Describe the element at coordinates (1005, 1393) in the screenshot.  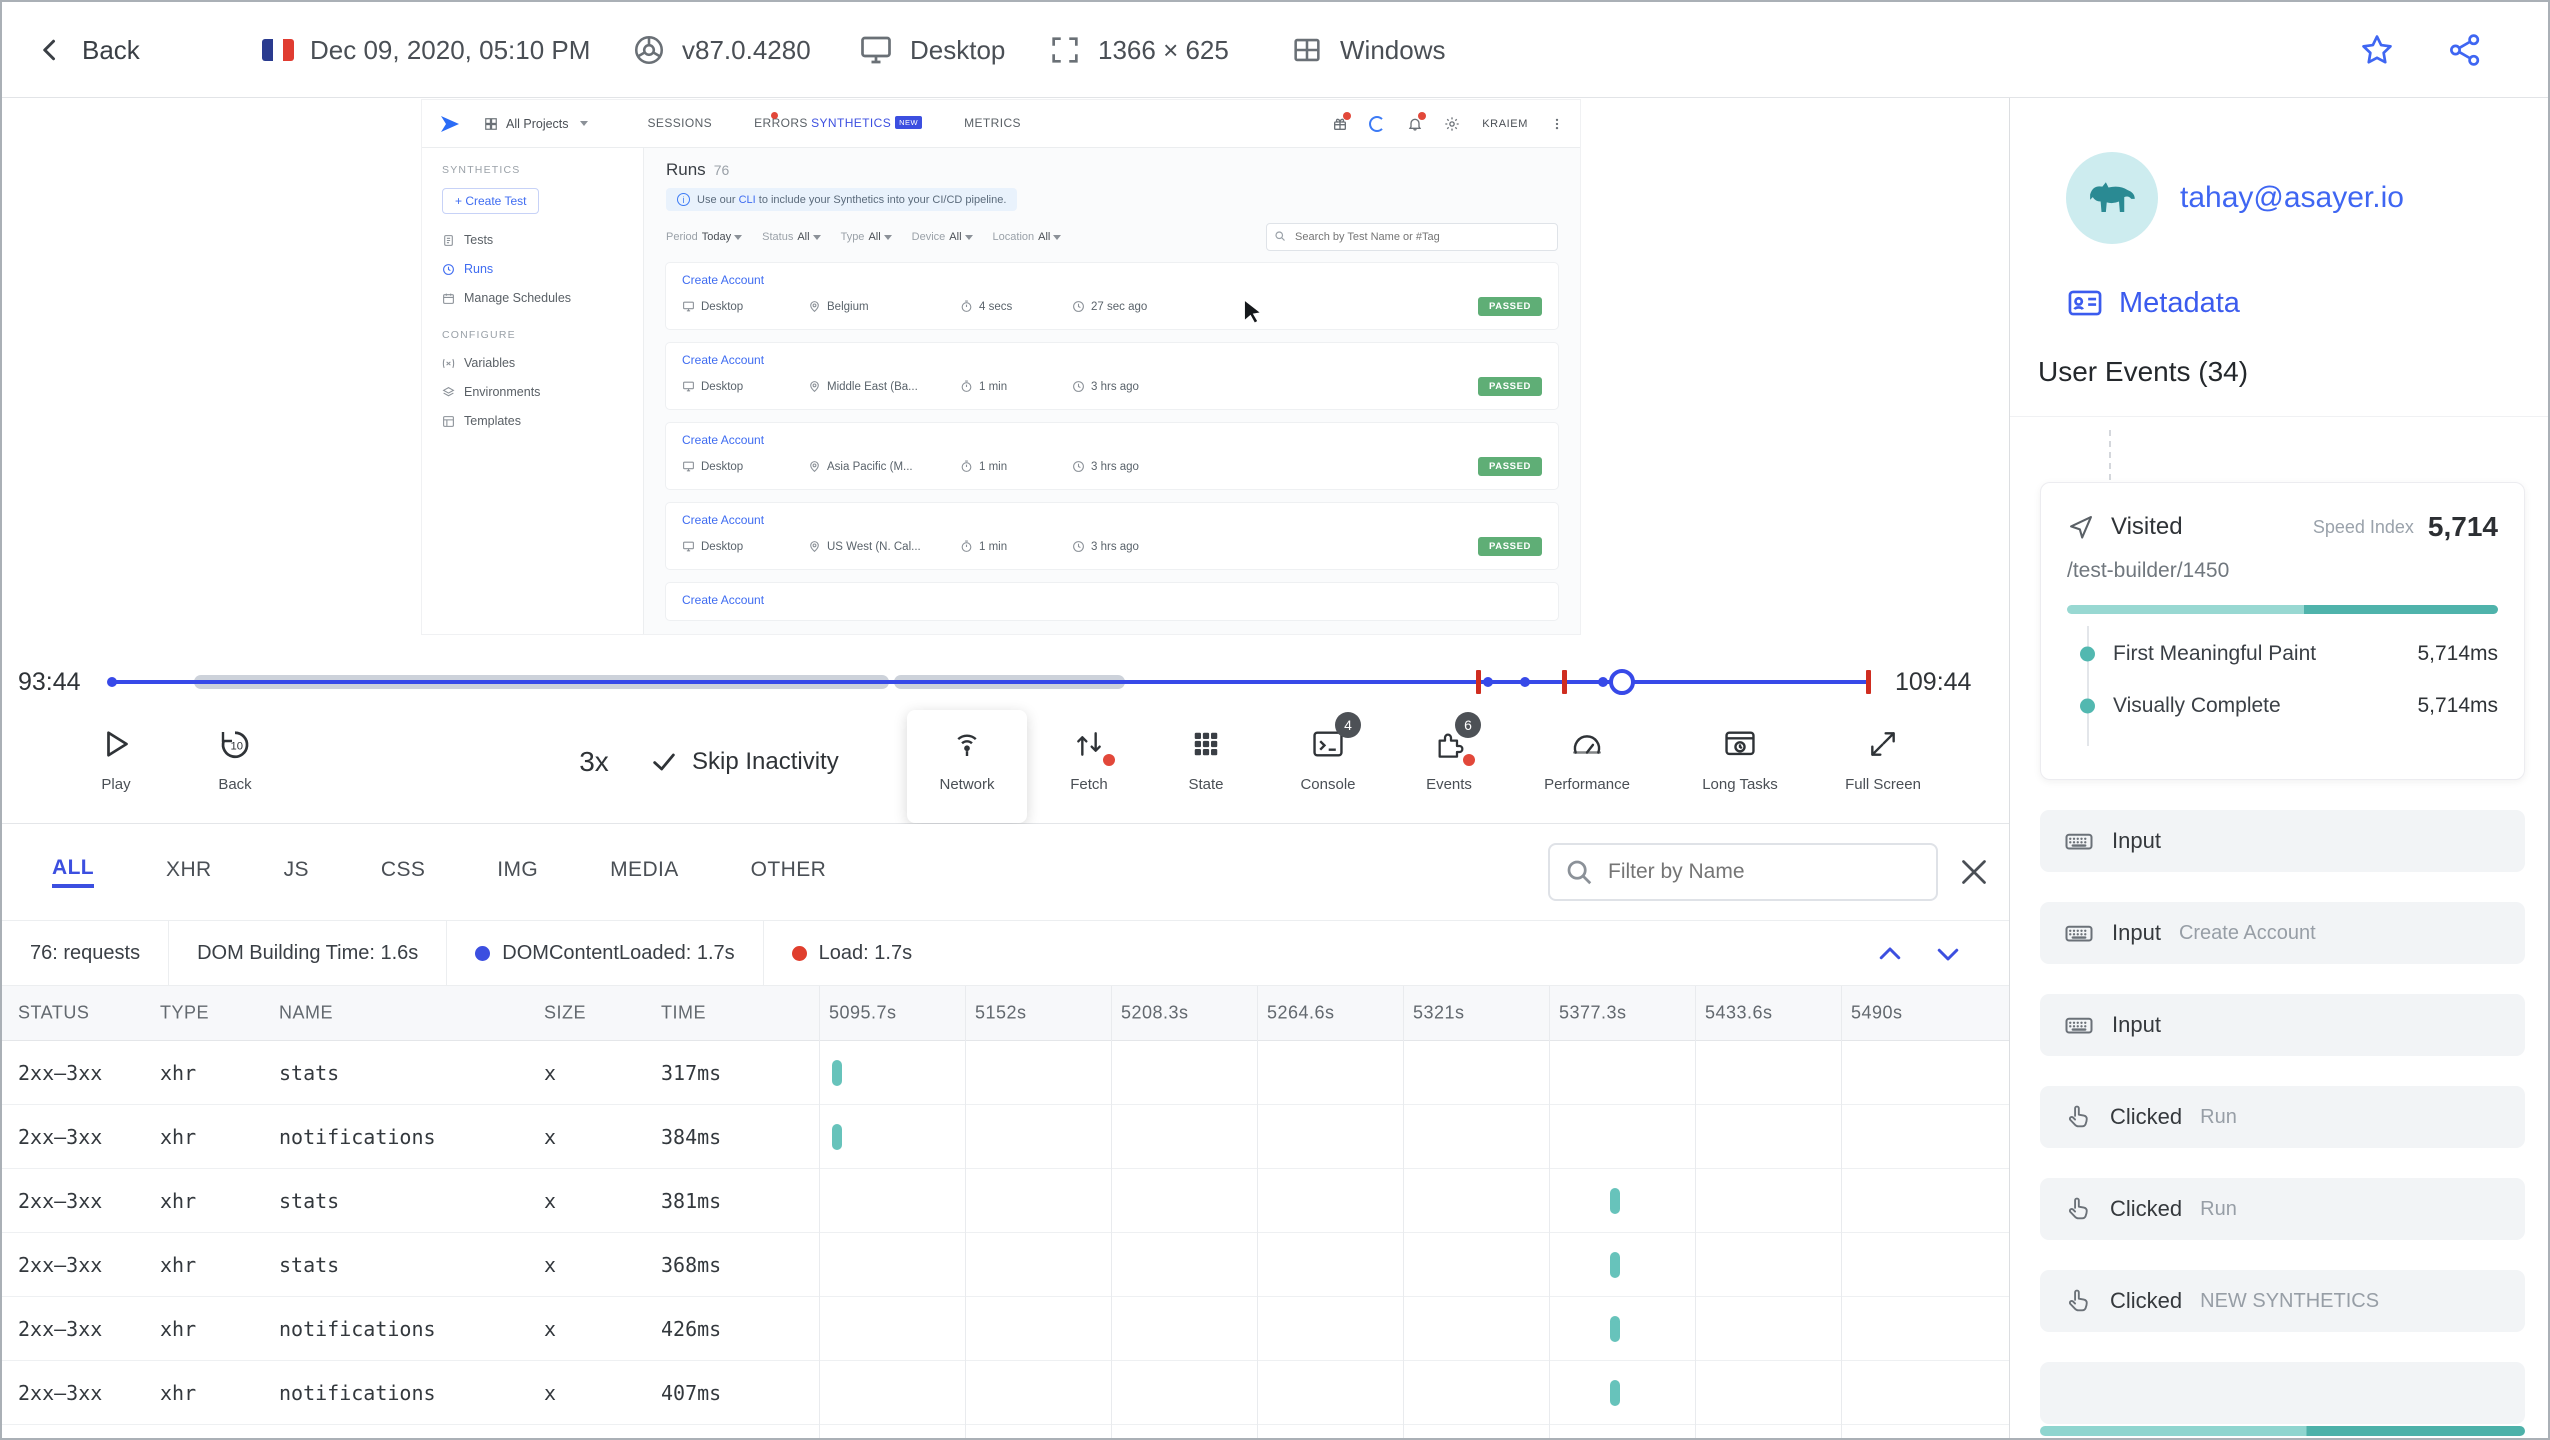
I see `request-row: 2xx–3xx xhr notifications x 407ms` at that location.